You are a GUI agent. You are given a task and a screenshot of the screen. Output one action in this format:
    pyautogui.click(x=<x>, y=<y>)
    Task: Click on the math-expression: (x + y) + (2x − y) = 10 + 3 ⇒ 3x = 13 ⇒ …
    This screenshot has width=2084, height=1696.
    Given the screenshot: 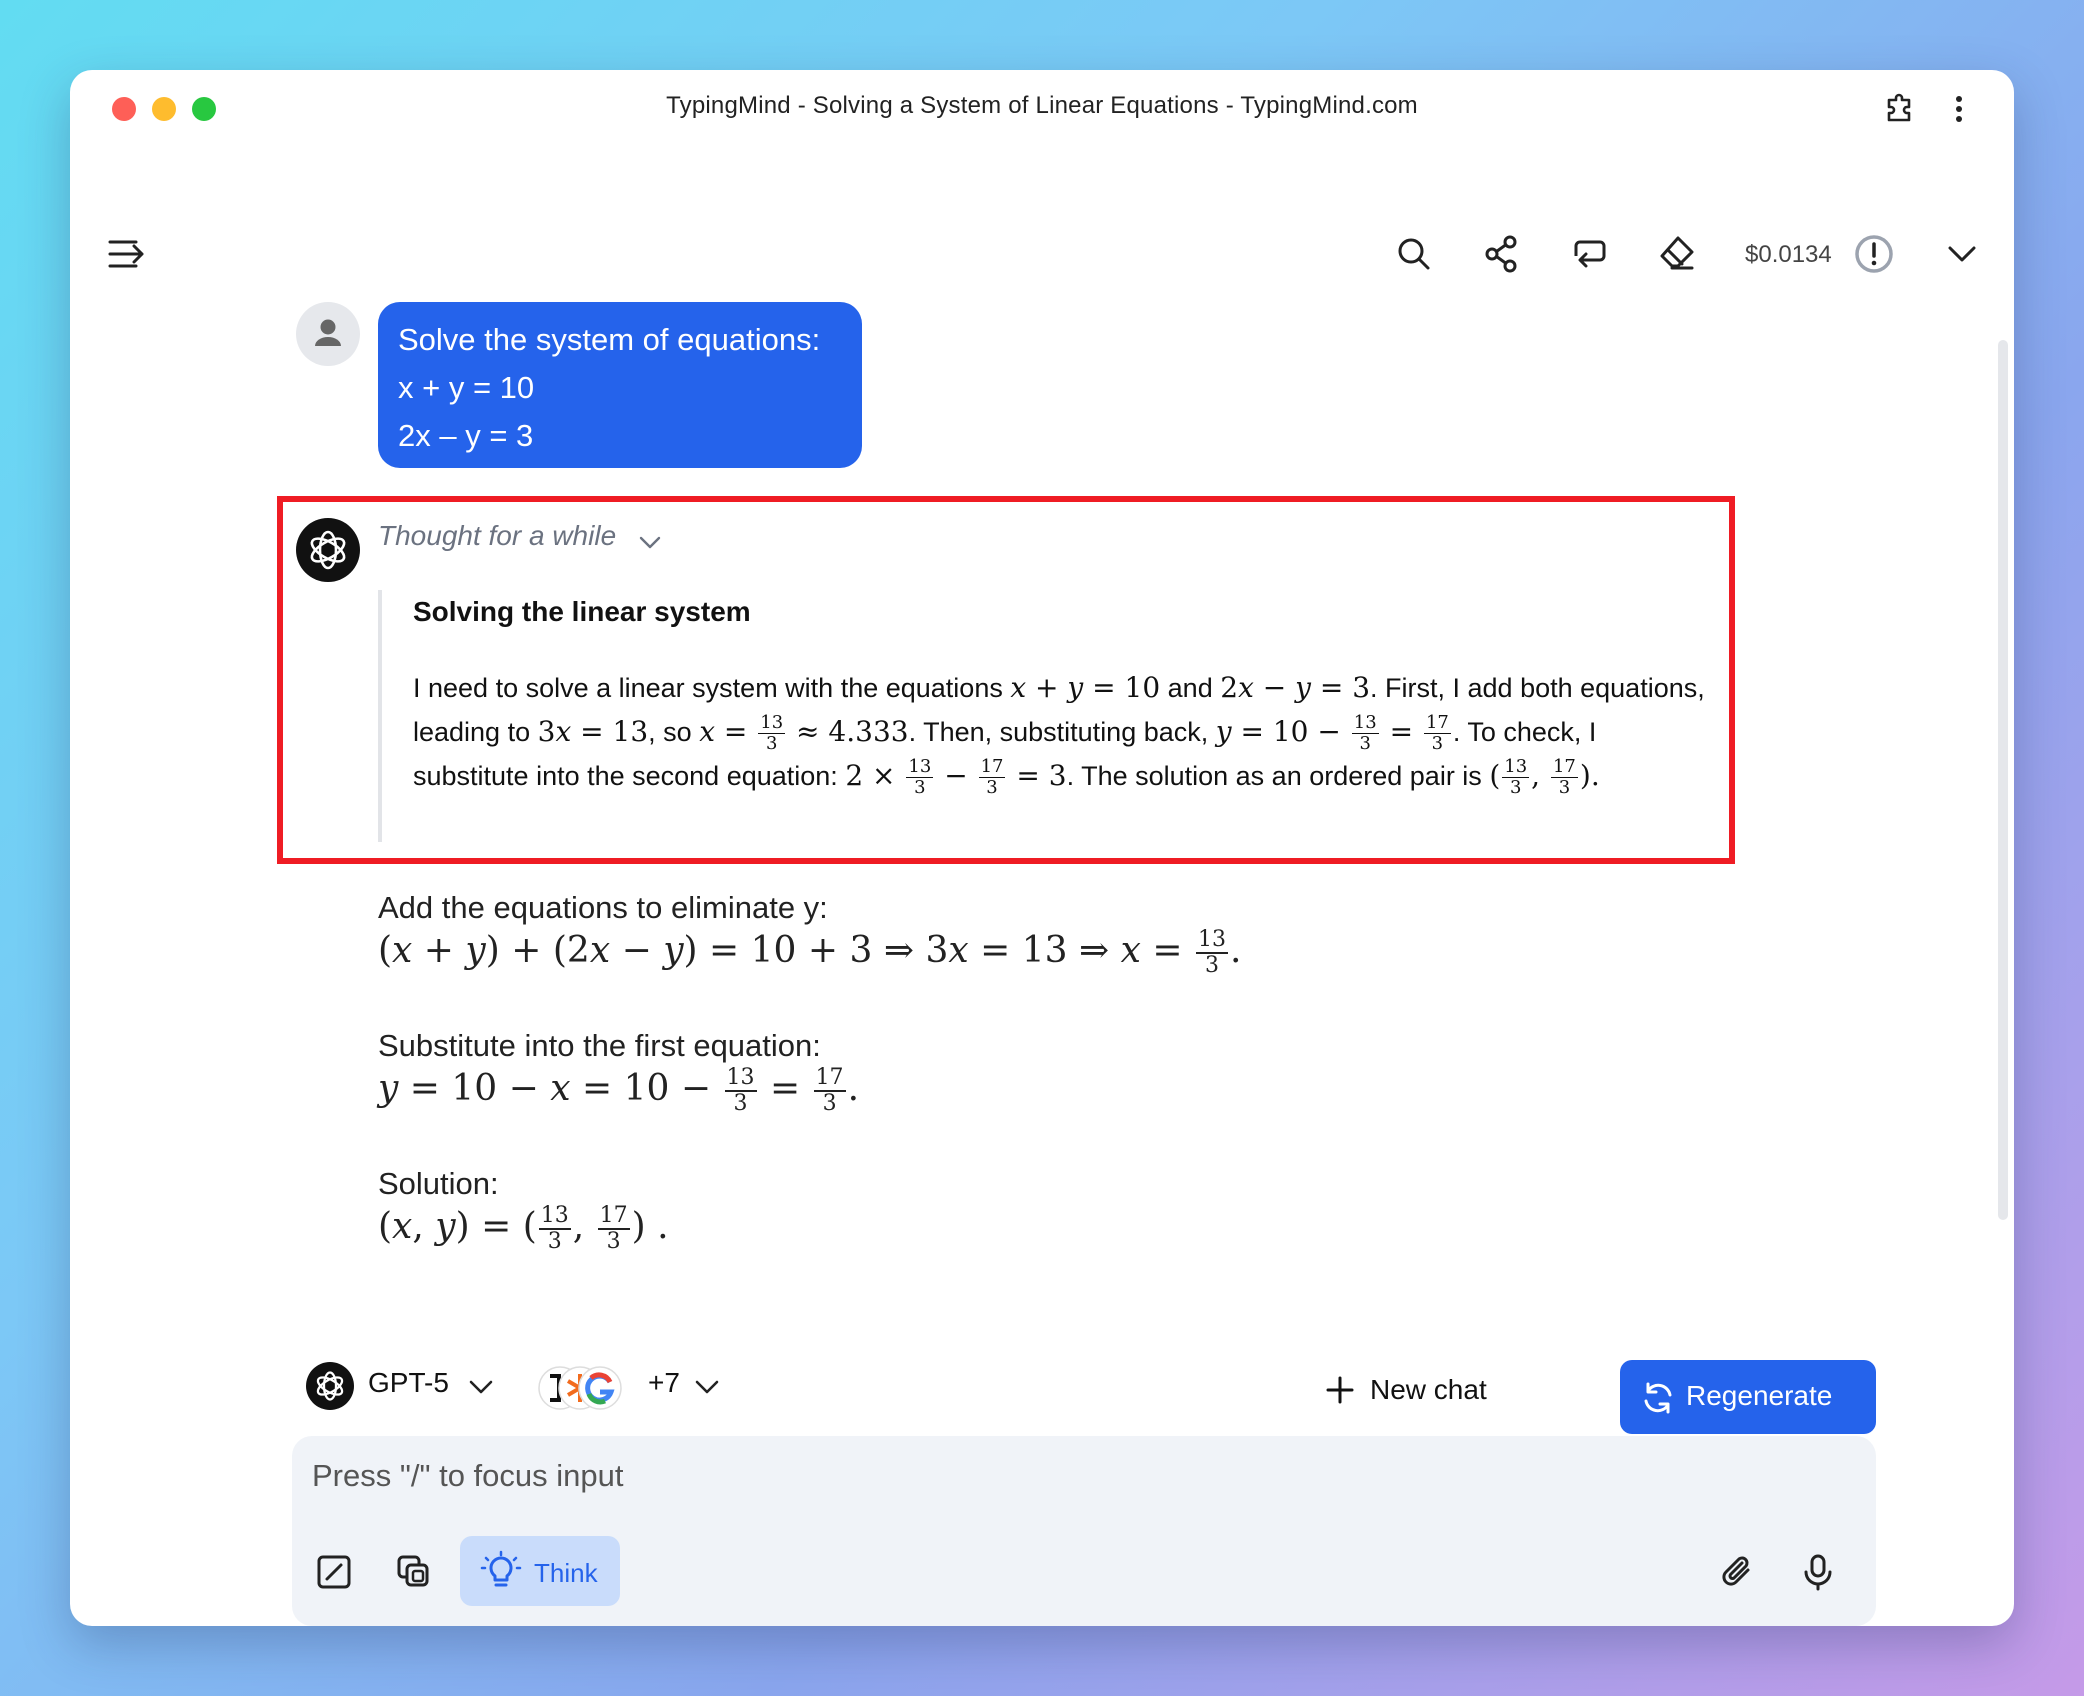 What is the action you would take?
    pyautogui.click(x=810, y=952)
    